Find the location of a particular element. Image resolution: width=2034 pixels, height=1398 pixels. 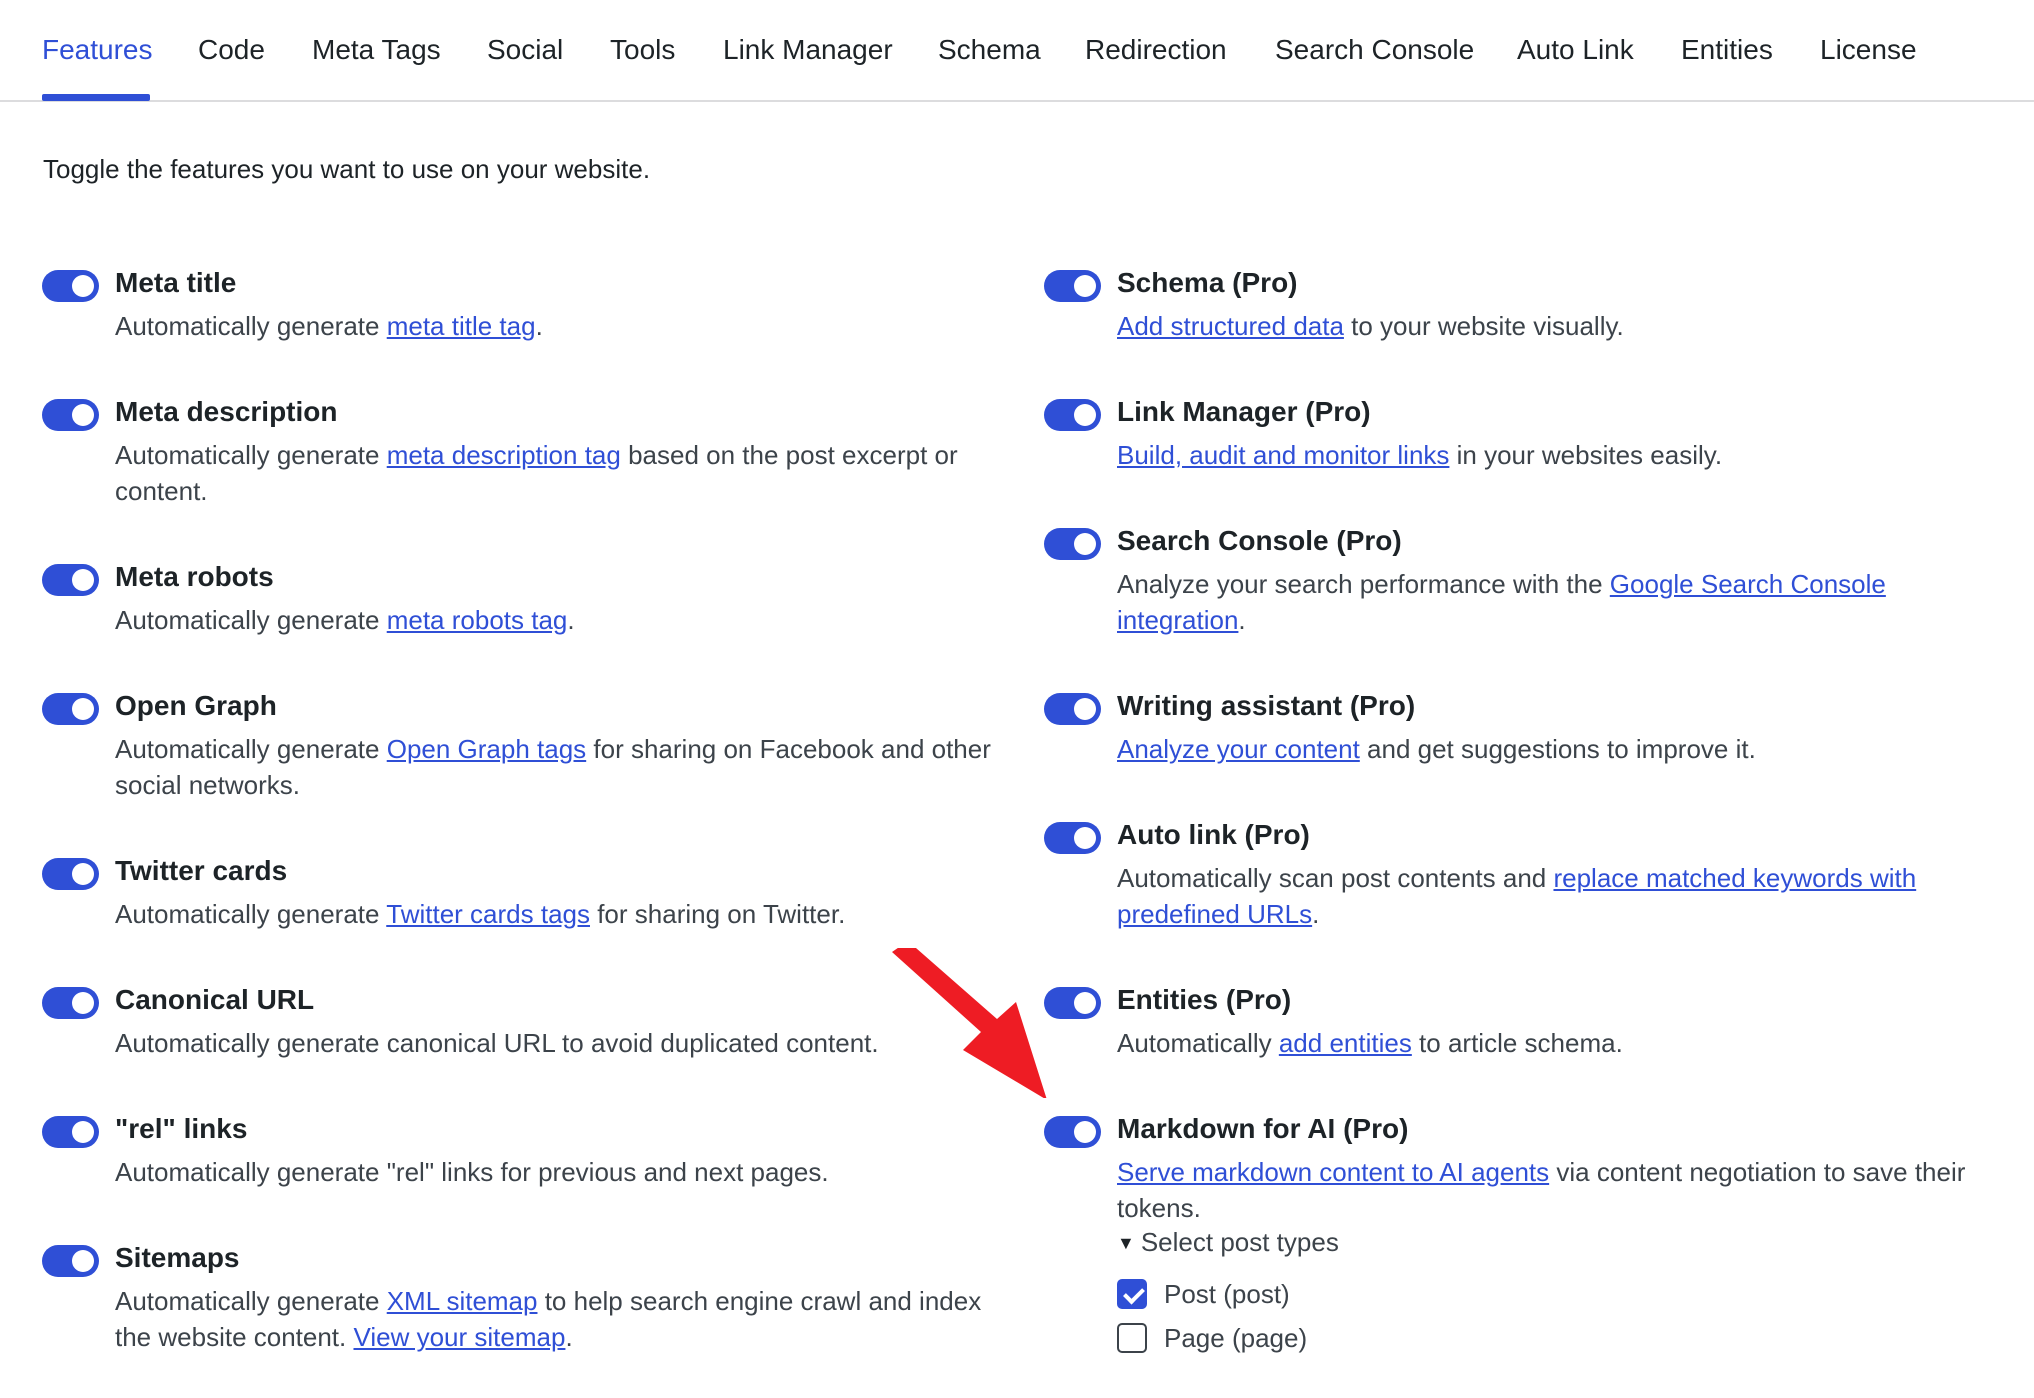

twitter-cards-tags-link: Twitter cards tags is located at coordinates (488, 914).